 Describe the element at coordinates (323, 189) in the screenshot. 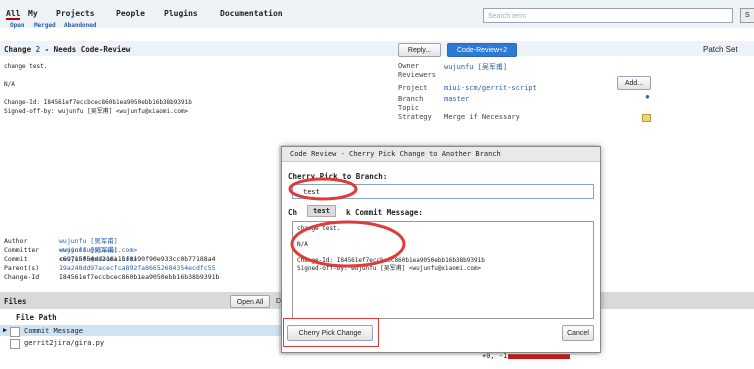

I see `annotation-ellipse-branch` at that location.